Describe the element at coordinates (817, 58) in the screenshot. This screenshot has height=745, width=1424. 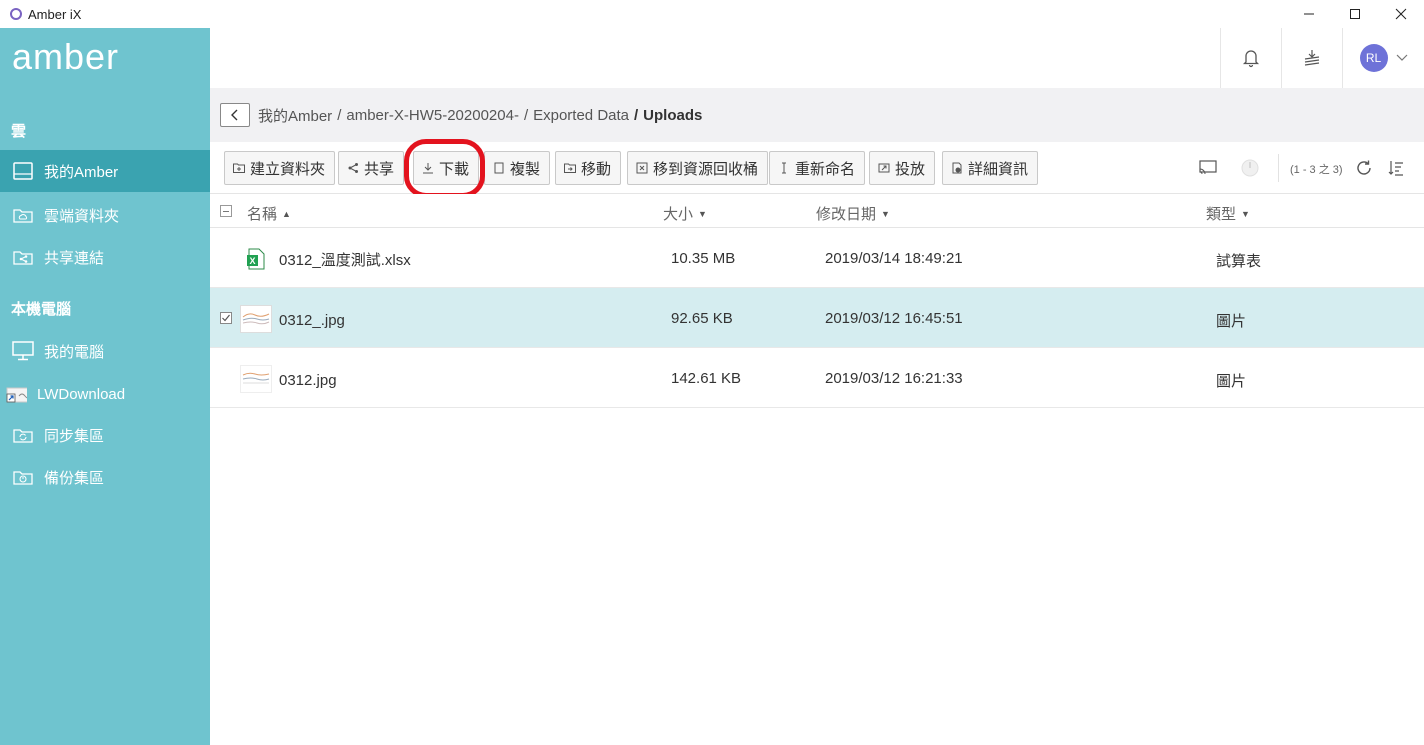
I see `top-header: RL` at that location.